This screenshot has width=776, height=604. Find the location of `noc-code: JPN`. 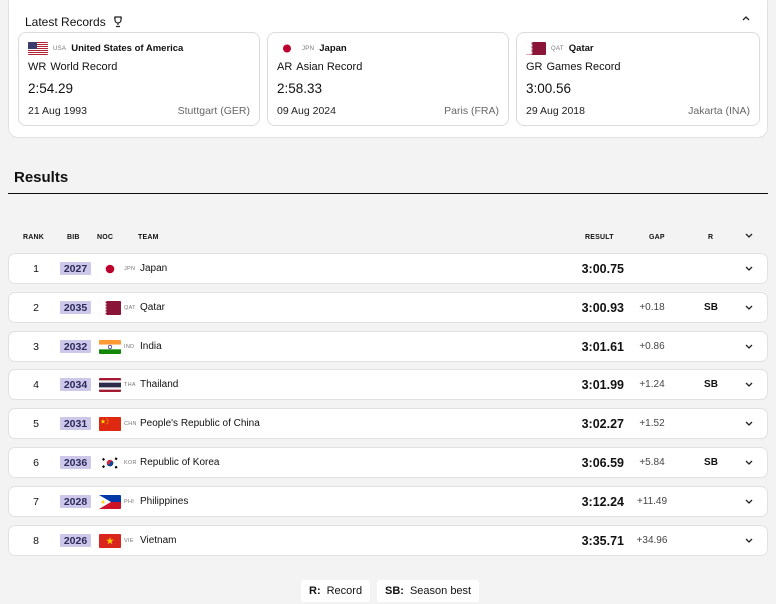

noc-code: JPN is located at coordinates (130, 268).